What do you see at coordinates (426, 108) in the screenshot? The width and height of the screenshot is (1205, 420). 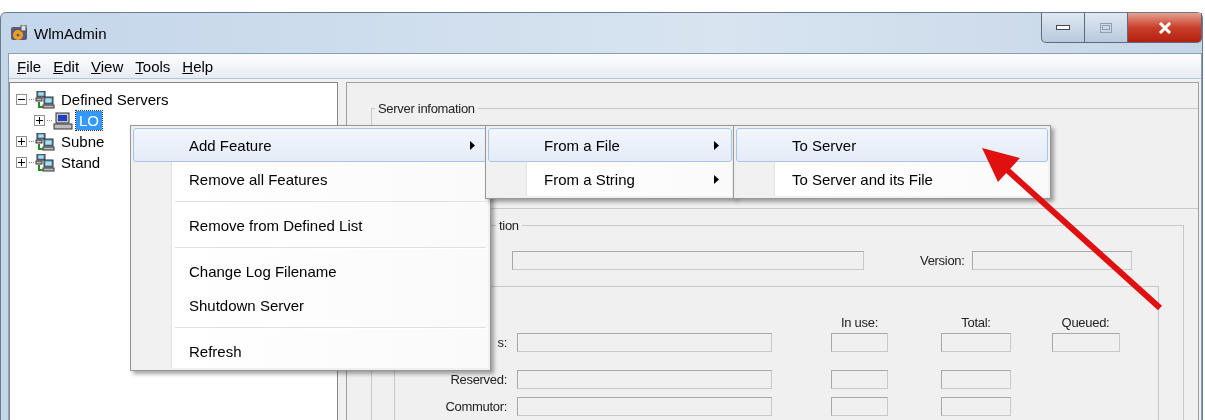 I see `group-title: Server infomation` at bounding box center [426, 108].